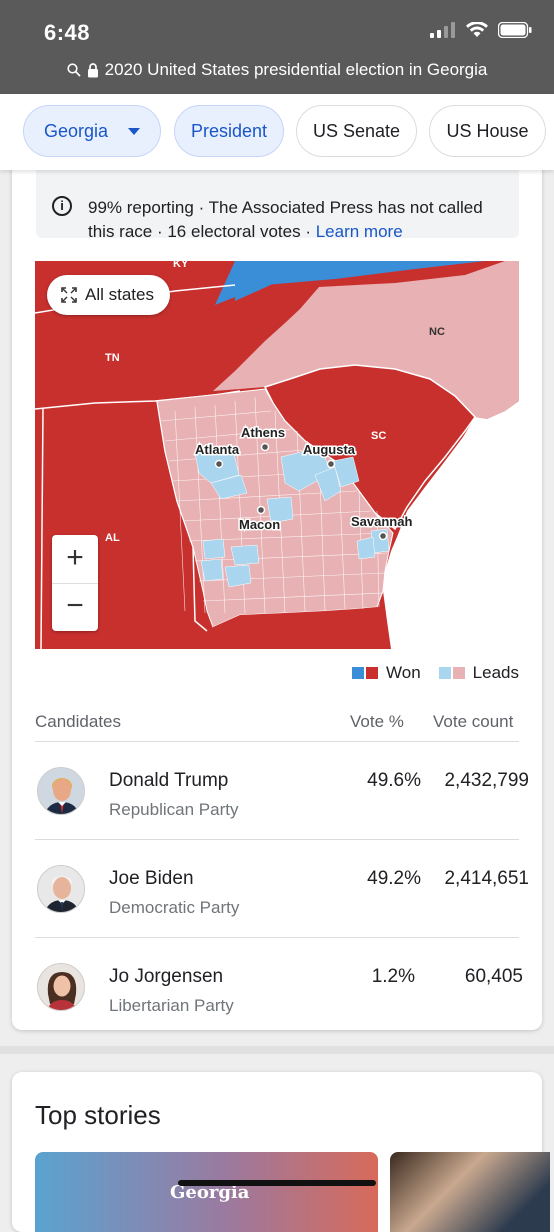 This screenshot has height=1232, width=554. What do you see at coordinates (435, 673) in the screenshot?
I see `map-legend: Won Leads` at bounding box center [435, 673].